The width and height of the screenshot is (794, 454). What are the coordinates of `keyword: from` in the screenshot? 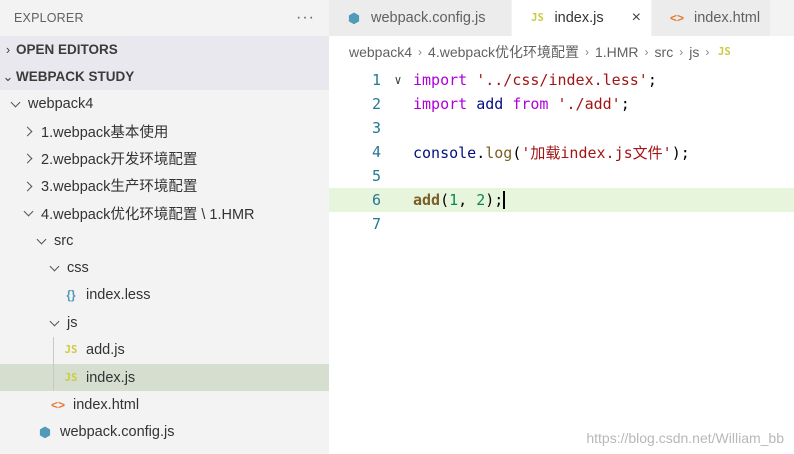 It's located at (530, 104).